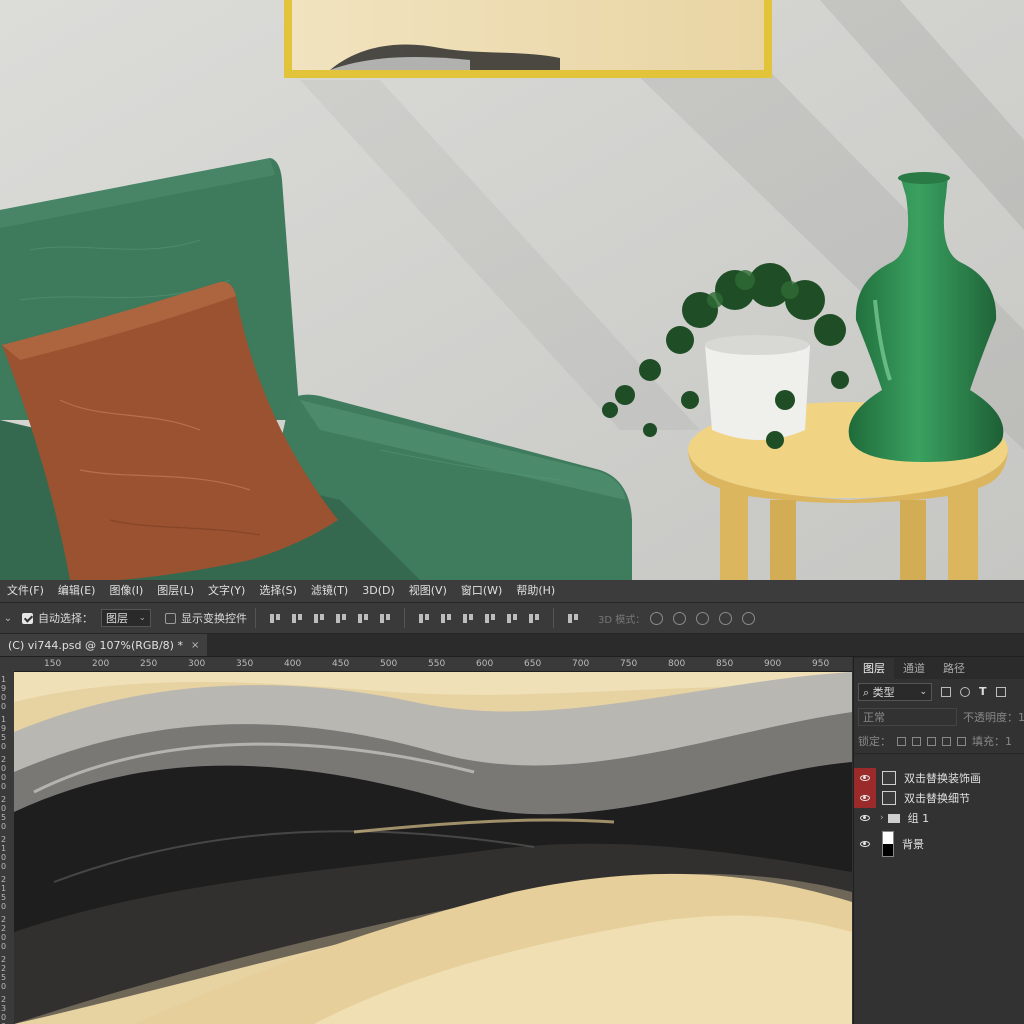  Describe the element at coordinates (278, 591) in the screenshot. I see `menu-select: 选择(S)` at that location.